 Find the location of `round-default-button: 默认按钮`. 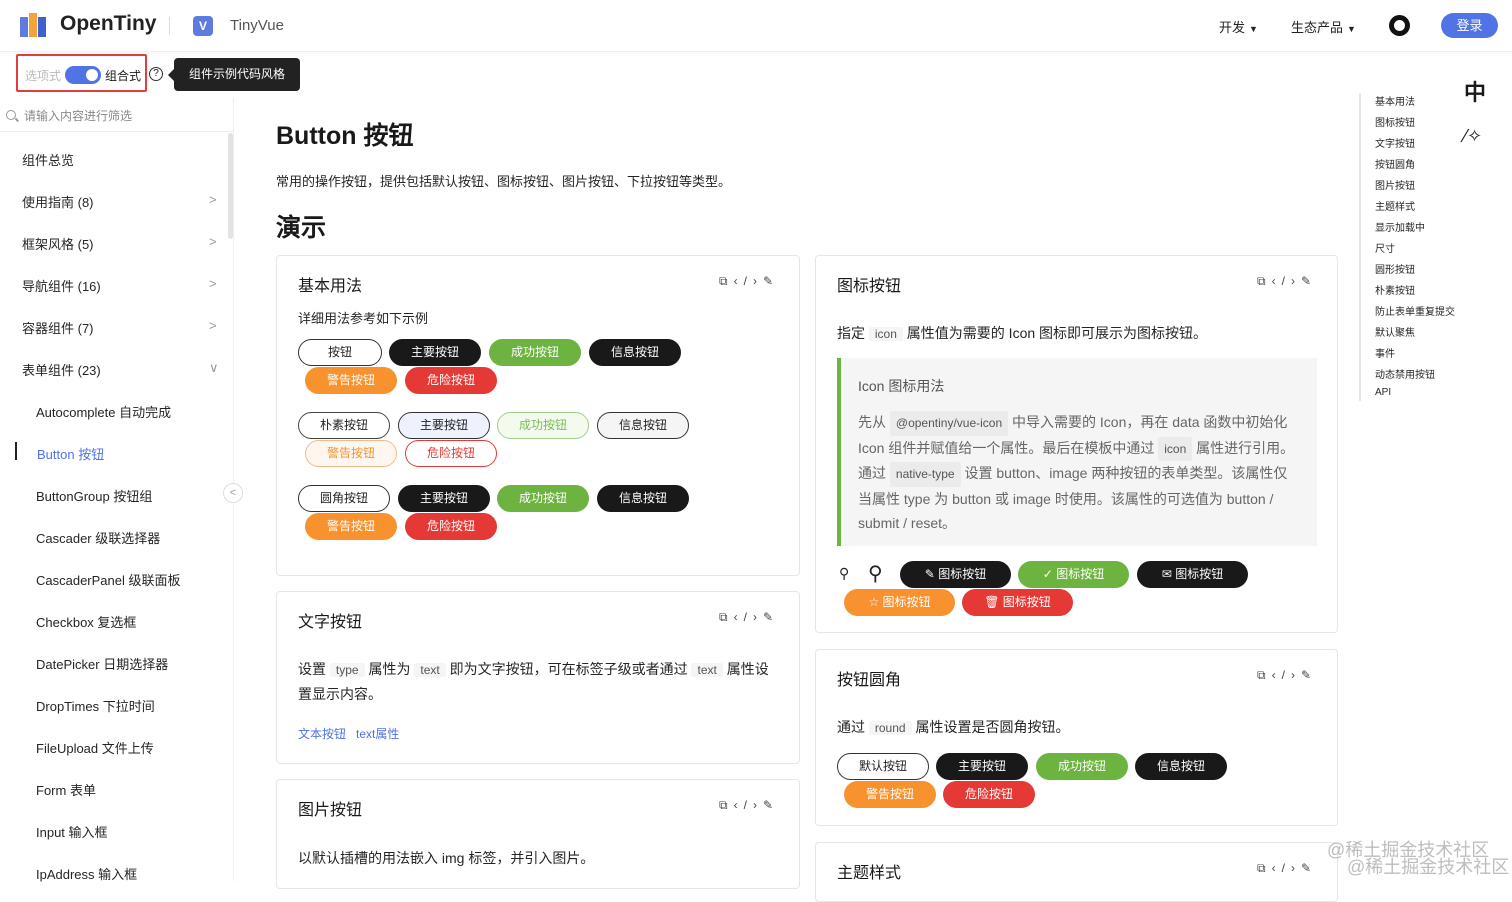

round-default-button: 默认按钮 is located at coordinates (883, 766).